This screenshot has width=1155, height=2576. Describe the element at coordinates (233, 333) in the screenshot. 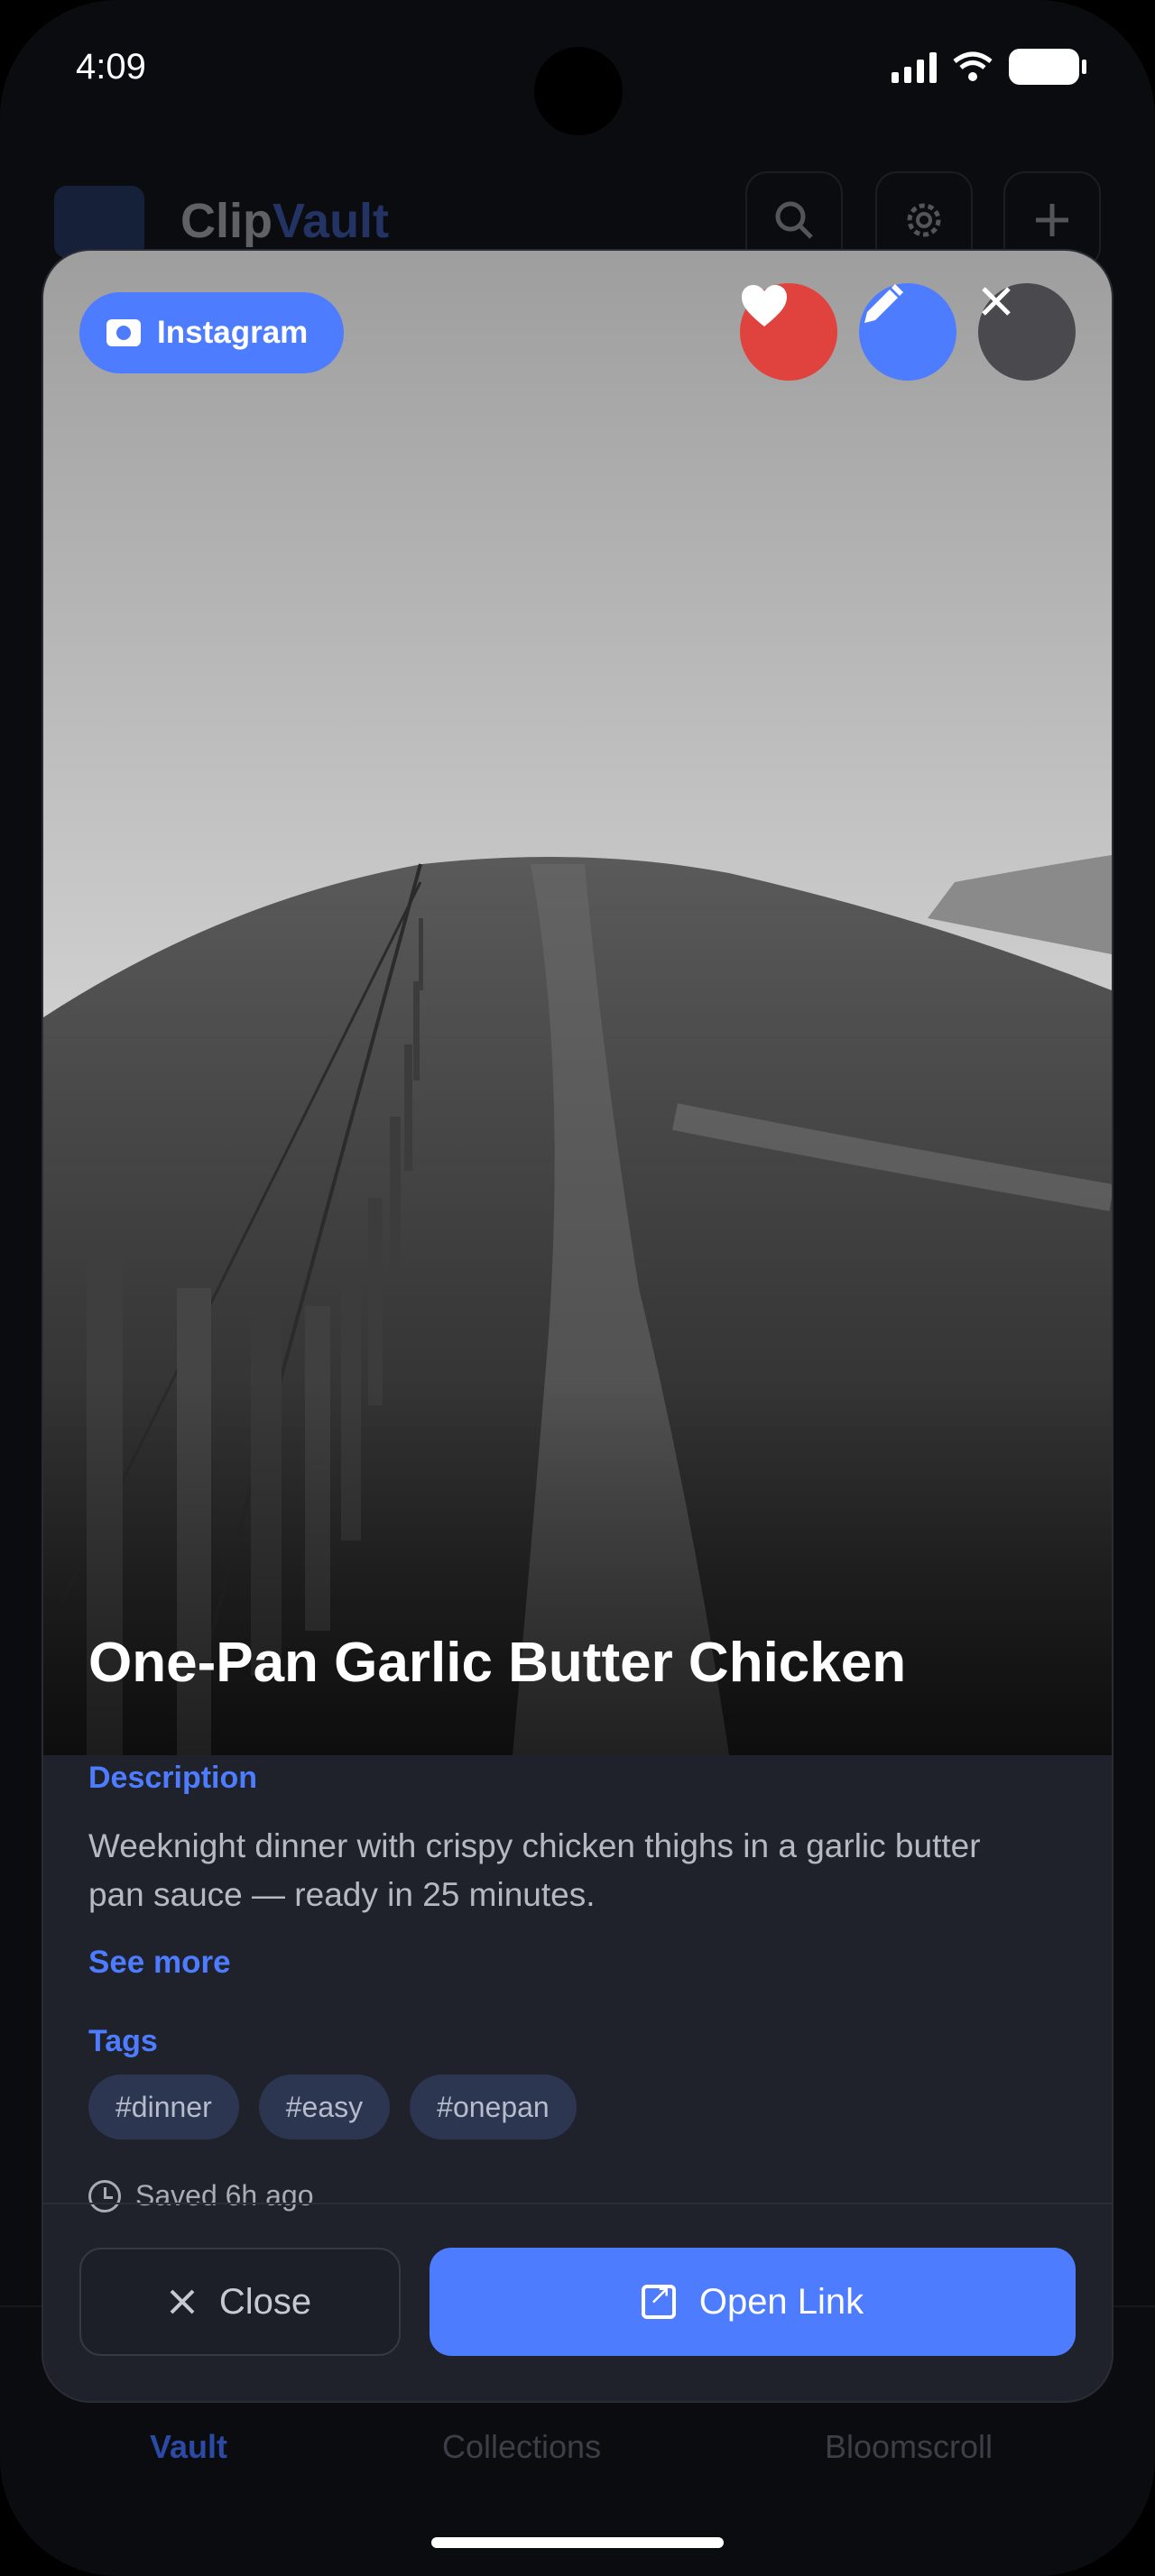

I see `platform-label: Instagram` at that location.